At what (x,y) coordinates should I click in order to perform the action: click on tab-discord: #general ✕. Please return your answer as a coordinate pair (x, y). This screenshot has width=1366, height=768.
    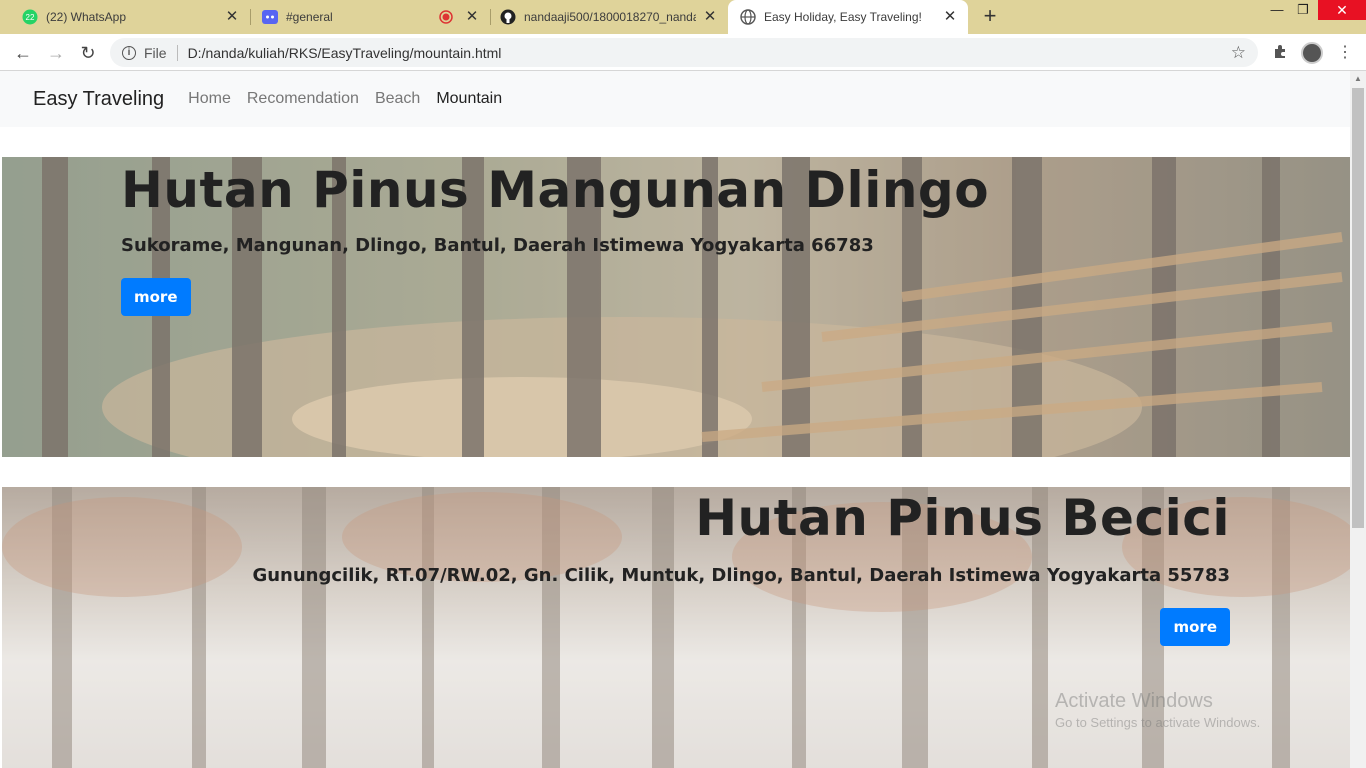
    Looking at the image, I should click on (365, 17).